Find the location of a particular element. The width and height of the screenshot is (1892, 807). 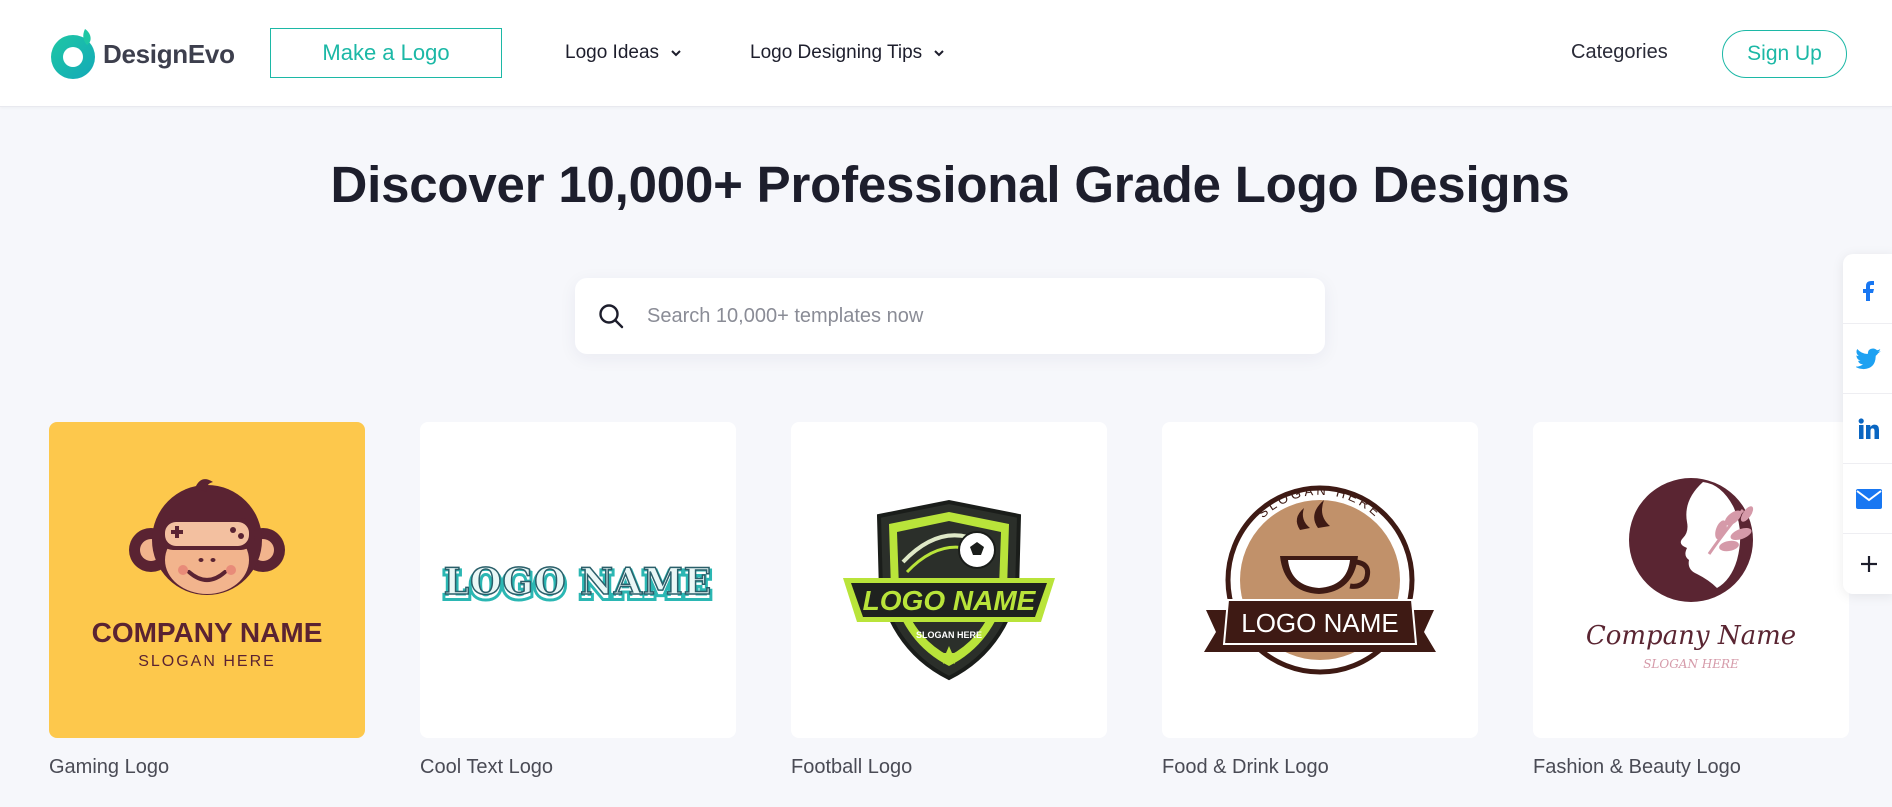

share-more-button is located at coordinates (1867, 564).